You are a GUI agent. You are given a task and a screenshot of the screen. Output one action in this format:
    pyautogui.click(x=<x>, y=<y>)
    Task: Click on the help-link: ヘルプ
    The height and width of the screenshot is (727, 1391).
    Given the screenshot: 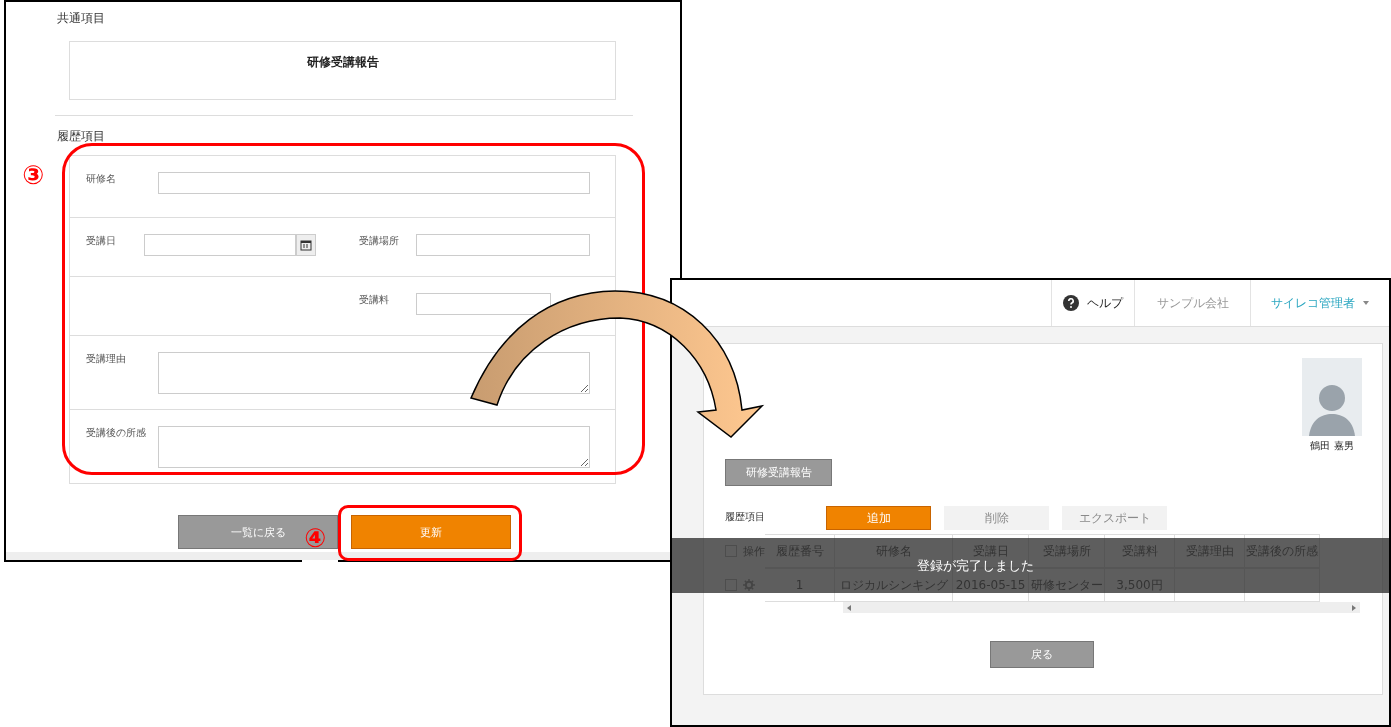 What is the action you would take?
    pyautogui.click(x=1105, y=303)
    